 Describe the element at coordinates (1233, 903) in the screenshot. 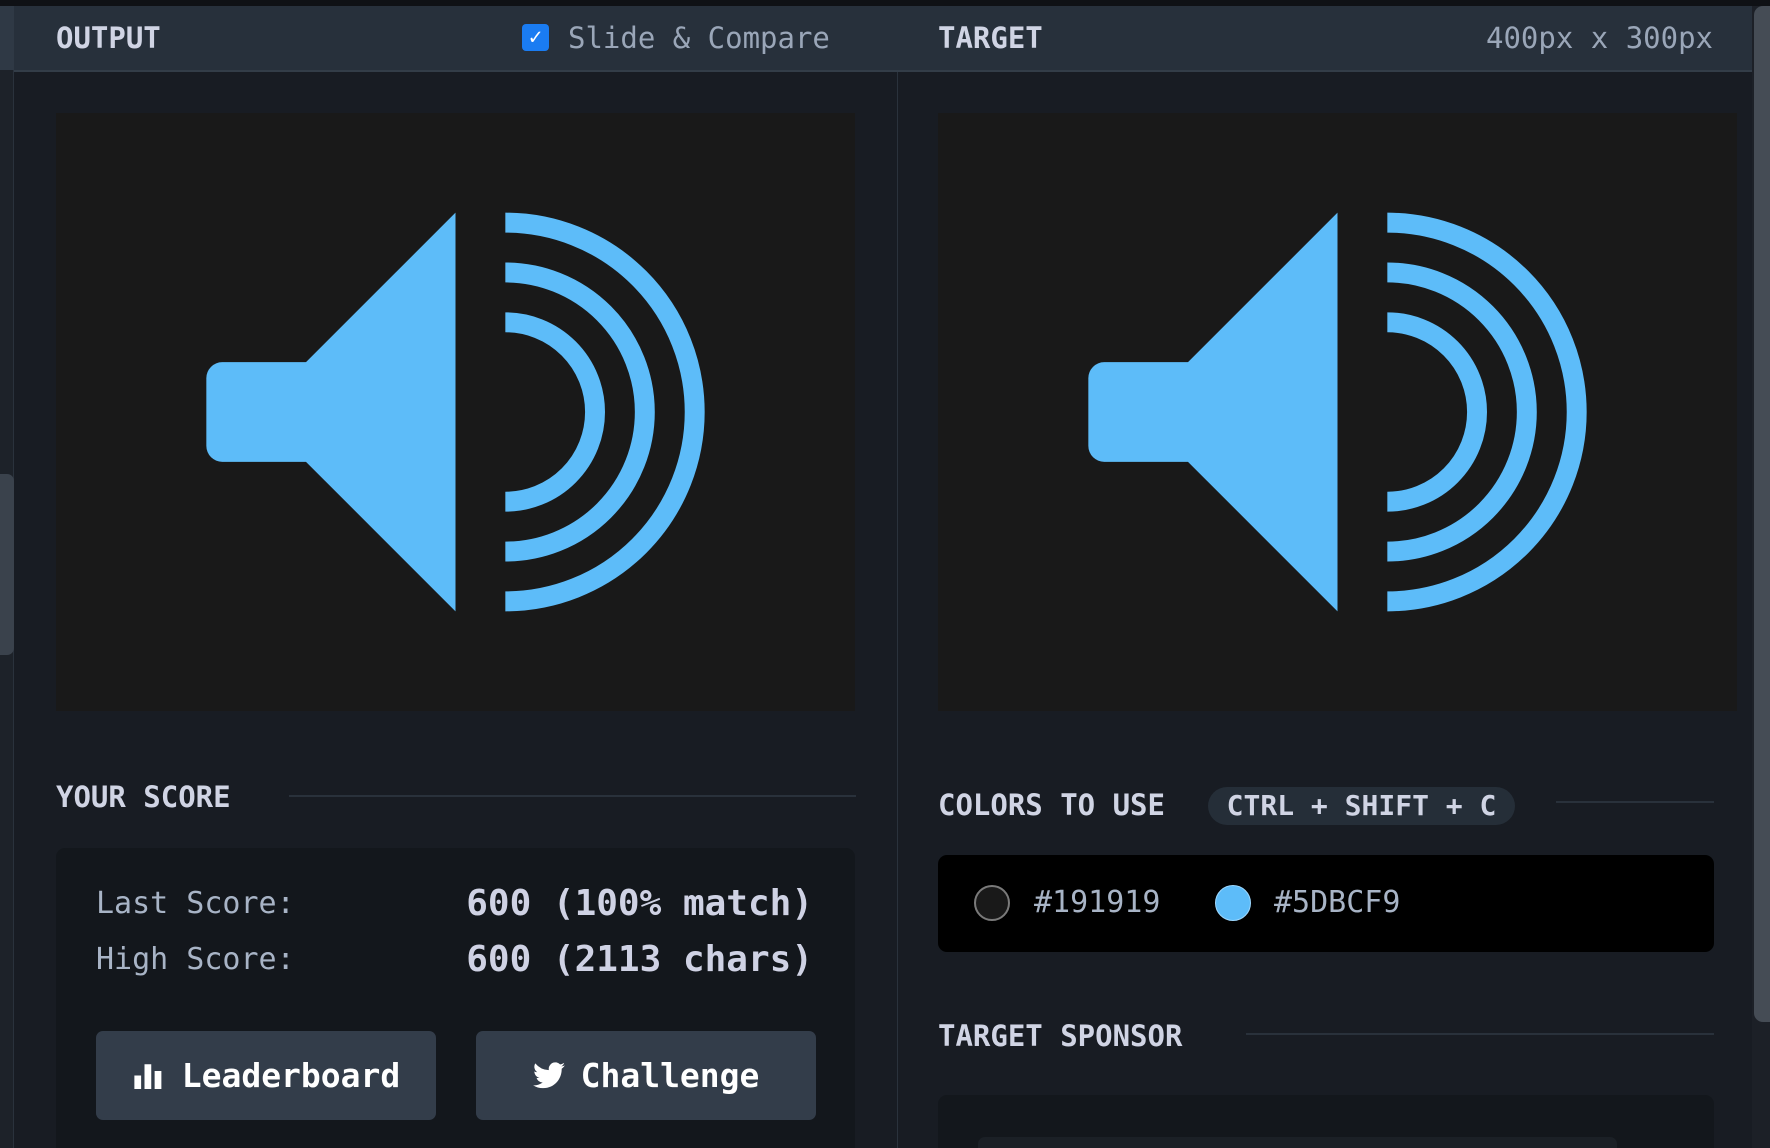

I see `color-swatch-blue` at that location.